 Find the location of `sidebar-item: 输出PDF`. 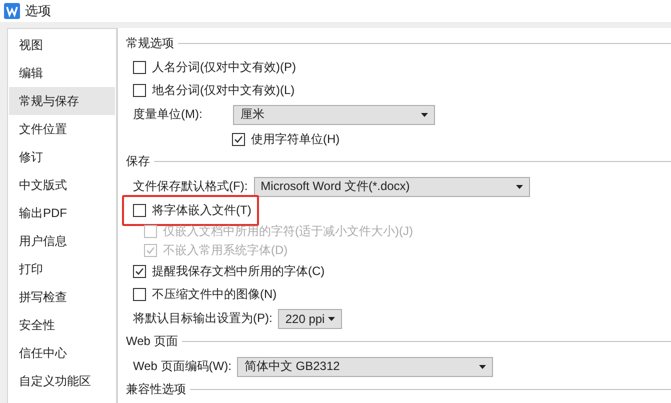

sidebar-item: 输出PDF is located at coordinates (62, 213).